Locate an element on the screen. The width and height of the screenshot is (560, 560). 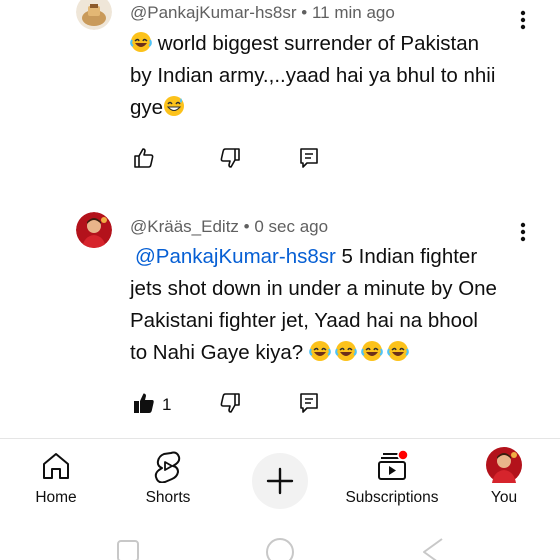
subscriptions-icon is located at coordinates (392, 466).